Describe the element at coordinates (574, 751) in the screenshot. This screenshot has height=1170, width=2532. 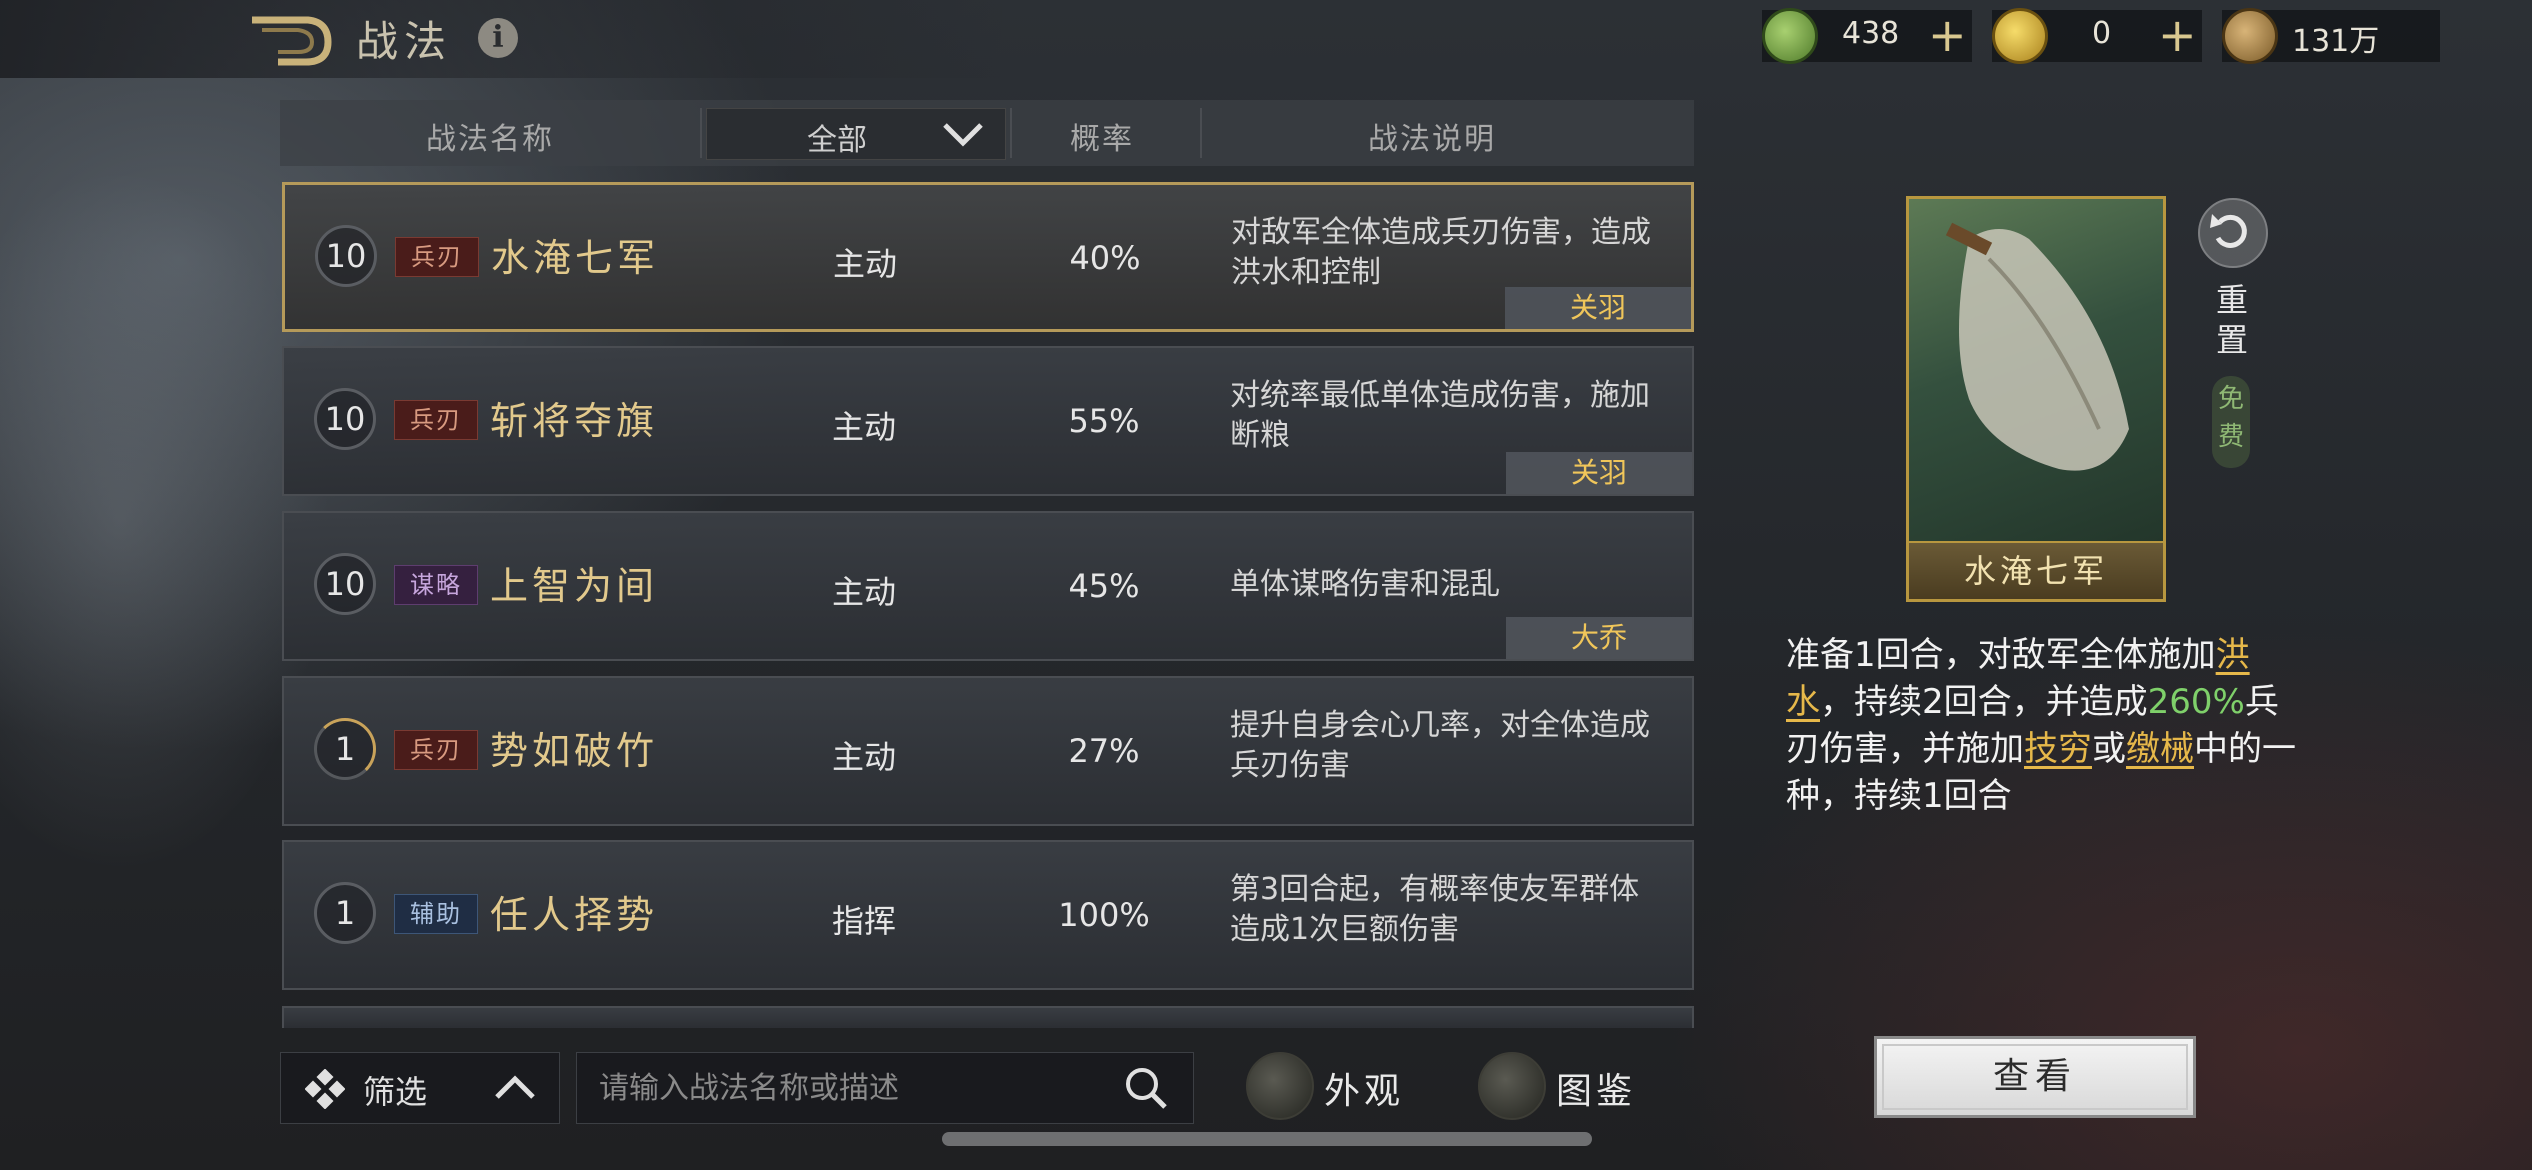
I see `skill-name: 势如破竹` at that location.